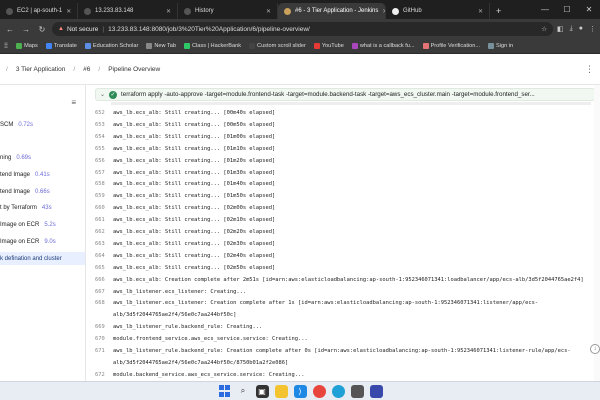 The width and height of the screenshot is (600, 400). Describe the element at coordinates (104, 173) in the screenshot. I see `line-number: 657` at that location.